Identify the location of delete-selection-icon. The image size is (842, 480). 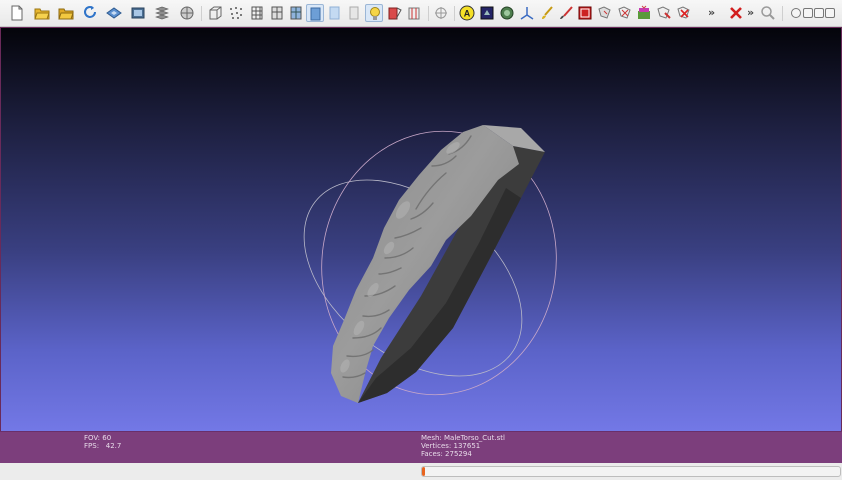
(644, 13).